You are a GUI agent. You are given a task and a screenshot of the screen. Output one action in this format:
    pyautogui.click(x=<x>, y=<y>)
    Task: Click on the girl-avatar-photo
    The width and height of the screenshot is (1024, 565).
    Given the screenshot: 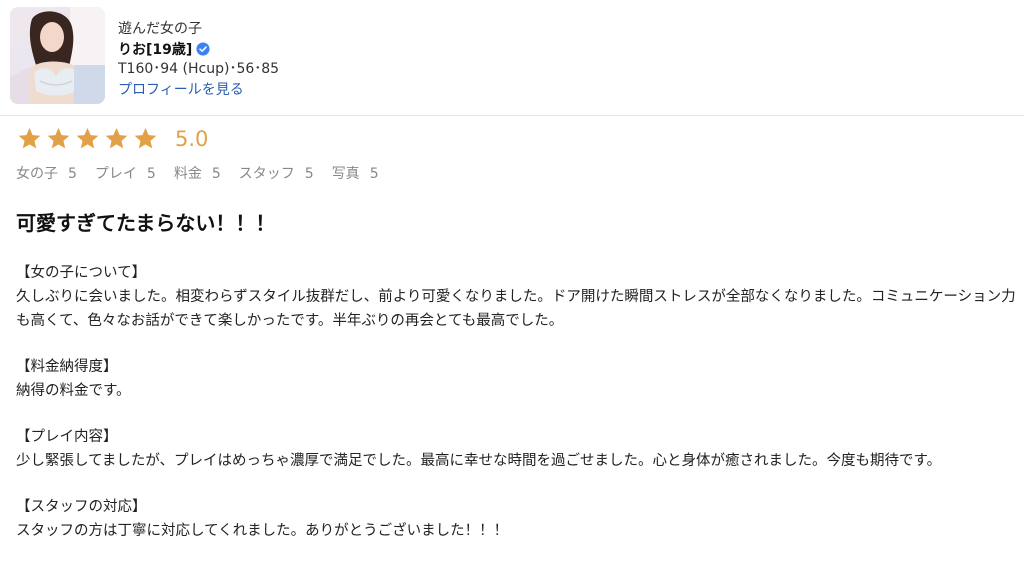 What is the action you would take?
    pyautogui.click(x=57, y=55)
    